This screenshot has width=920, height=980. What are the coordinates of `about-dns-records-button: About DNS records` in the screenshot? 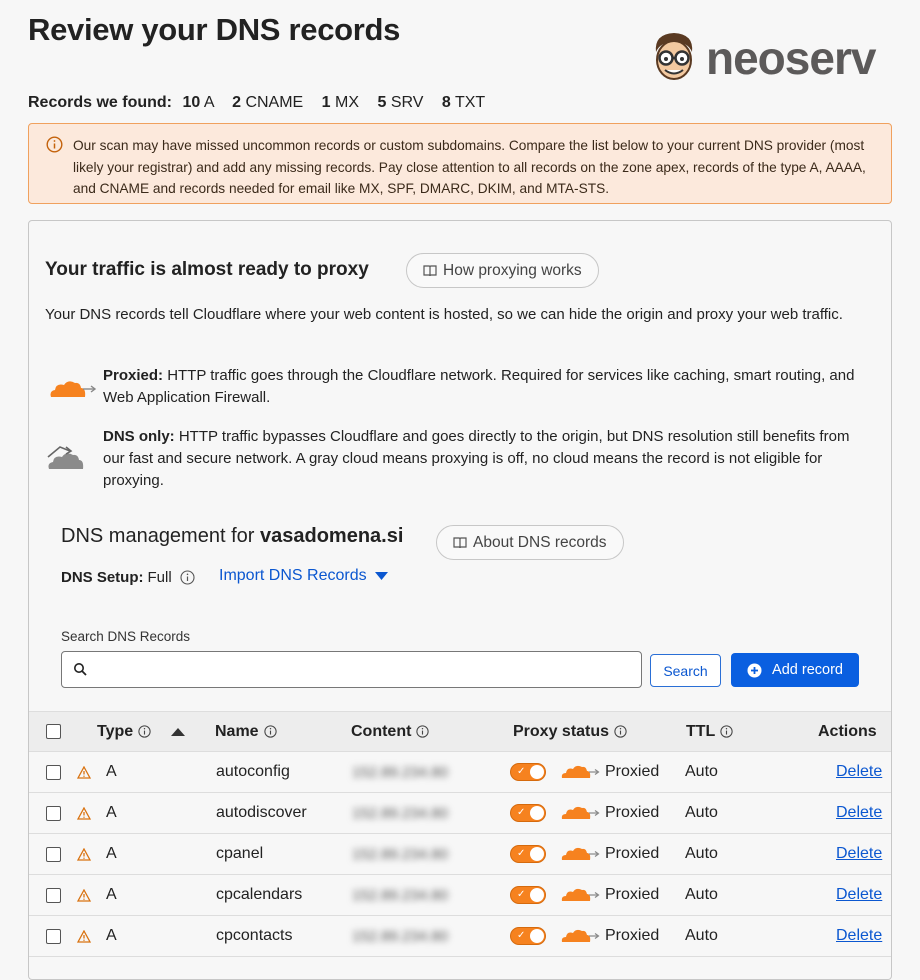 It's located at (530, 542).